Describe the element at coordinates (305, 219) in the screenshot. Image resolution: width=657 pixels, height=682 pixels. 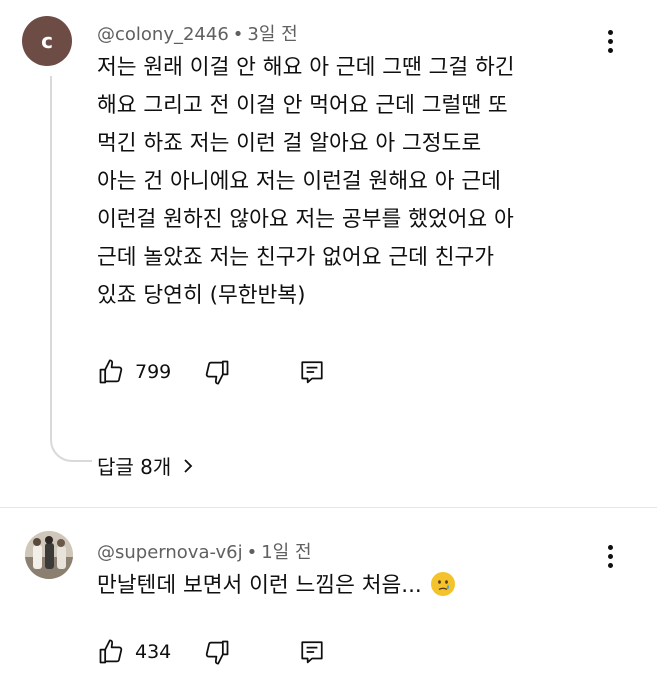
I see `comment-line: 이런걸 원하진 않아요 저는 공부를 했었어요 아` at that location.